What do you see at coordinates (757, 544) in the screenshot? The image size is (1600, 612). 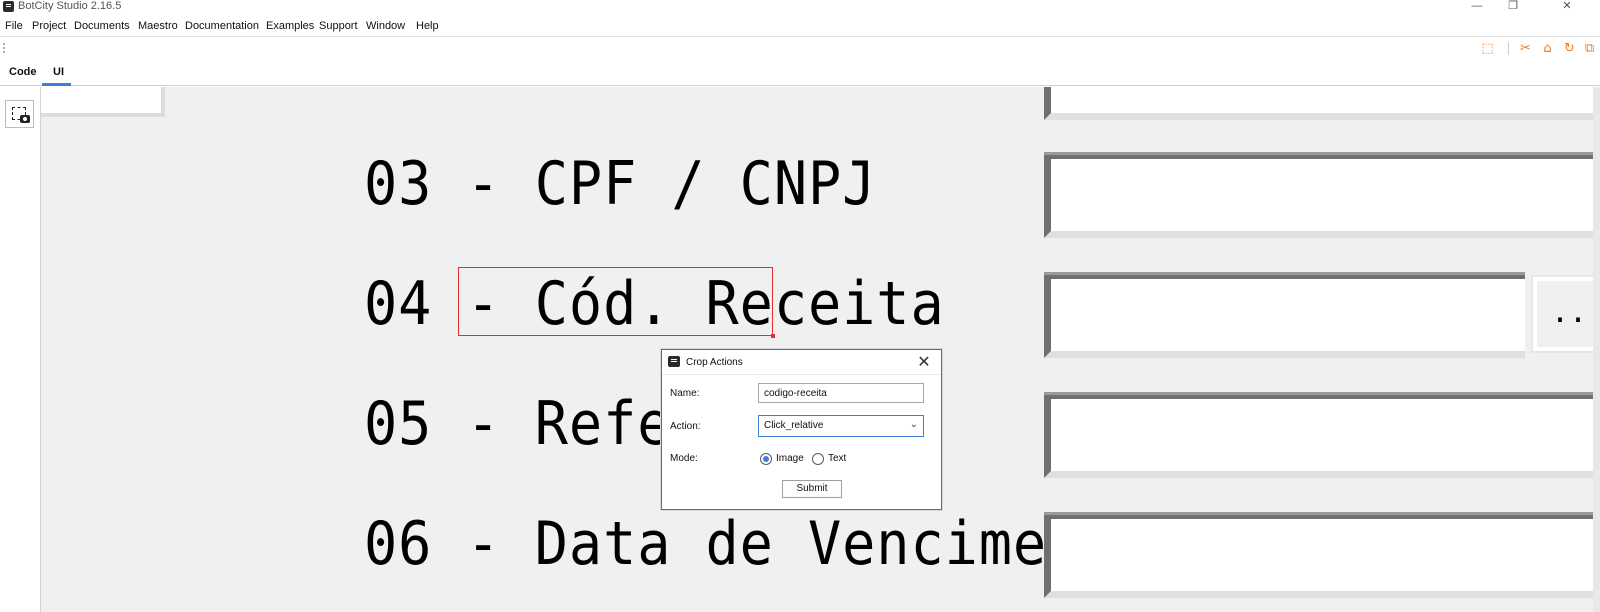 I see `label-data-vencimento: 06 - Data de Vencimento` at bounding box center [757, 544].